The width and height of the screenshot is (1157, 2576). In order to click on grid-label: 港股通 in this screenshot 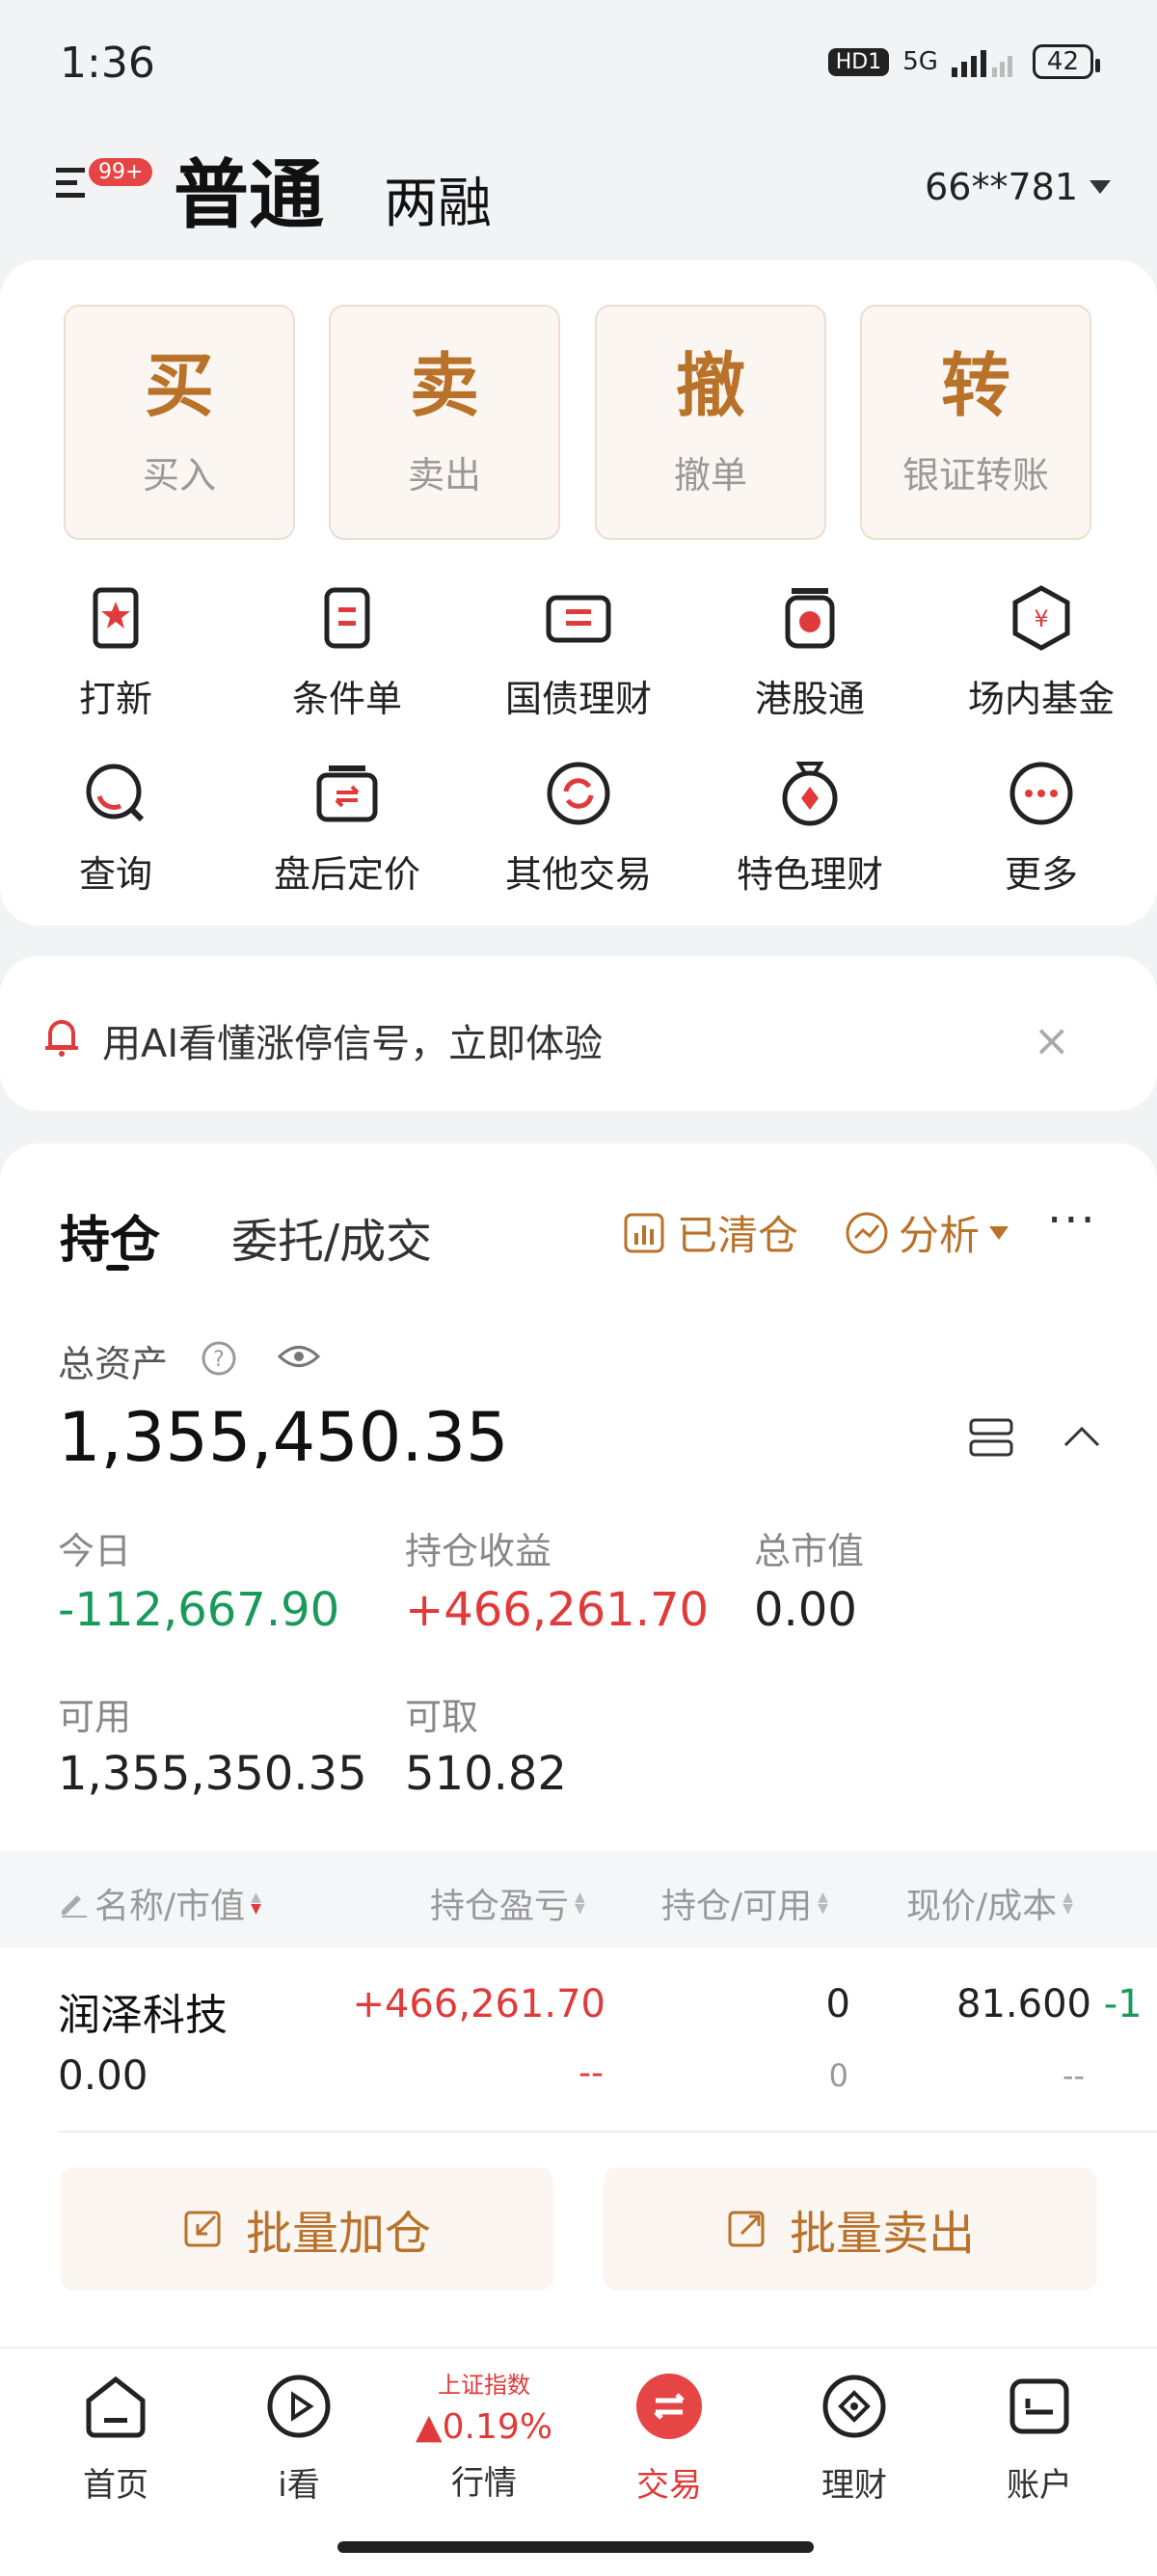, I will do `click(809, 699)`.